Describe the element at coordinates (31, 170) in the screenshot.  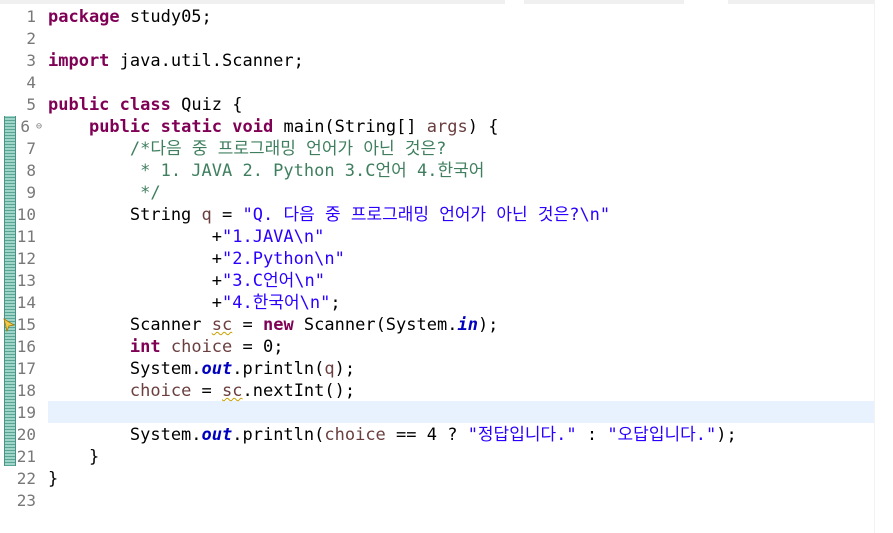
I see `line-number: 8` at that location.